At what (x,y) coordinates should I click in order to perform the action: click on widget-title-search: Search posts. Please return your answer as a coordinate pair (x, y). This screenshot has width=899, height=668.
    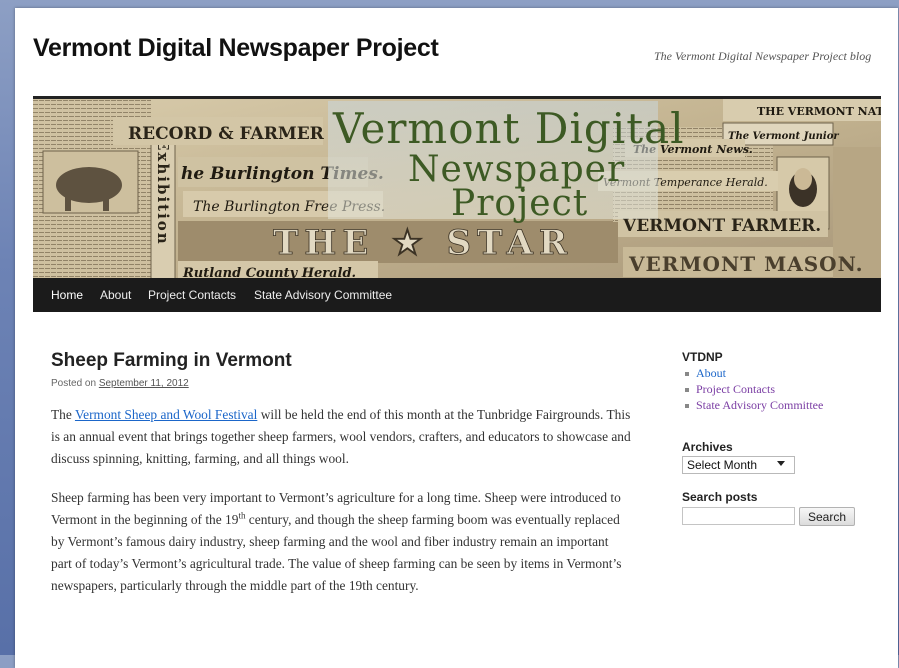
    Looking at the image, I should click on (720, 497).